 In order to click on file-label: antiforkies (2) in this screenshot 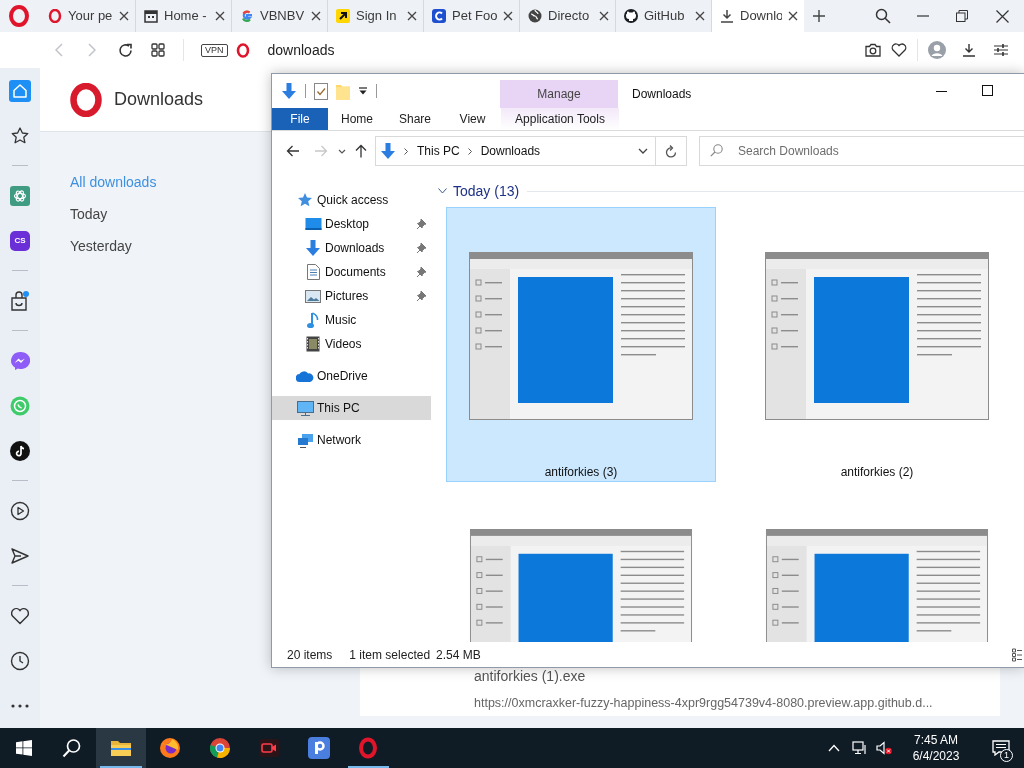, I will do `click(877, 472)`.